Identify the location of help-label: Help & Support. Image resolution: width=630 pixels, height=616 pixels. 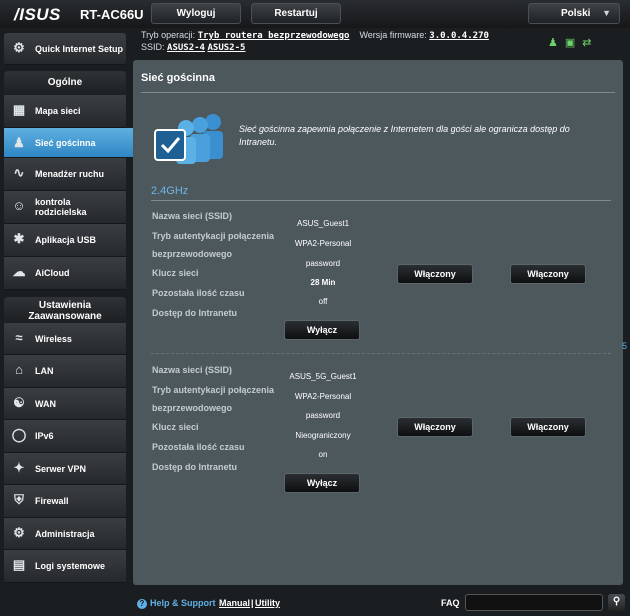
(183, 603).